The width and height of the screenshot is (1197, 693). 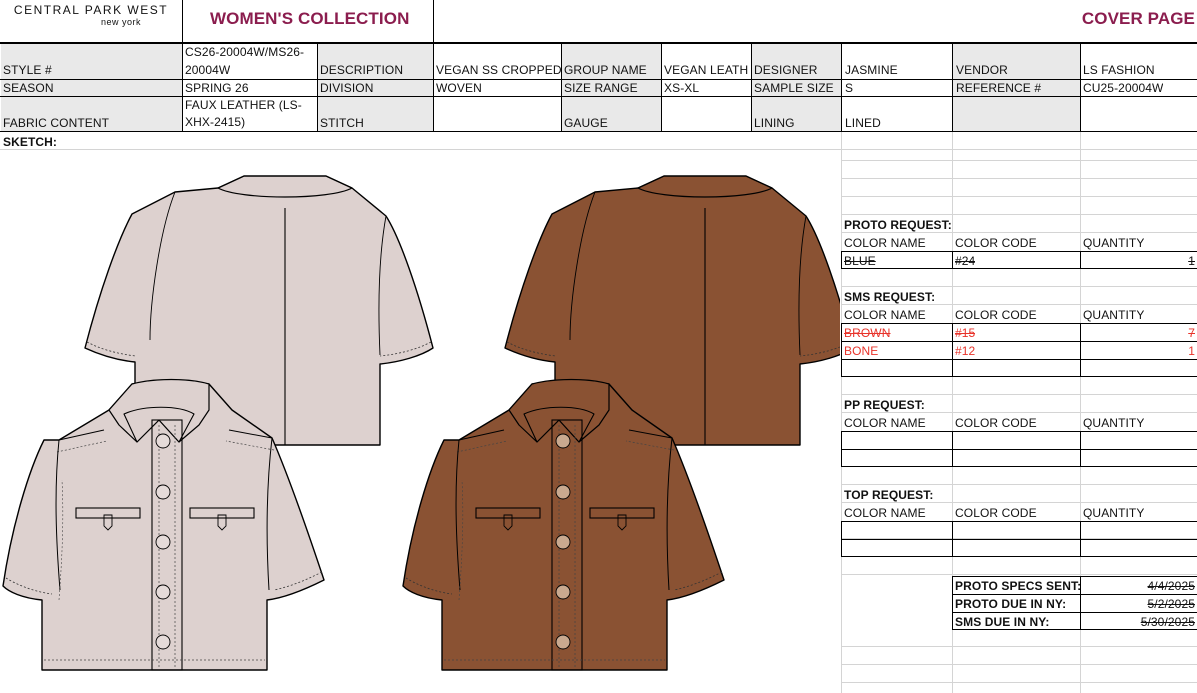 I want to click on collection-title: WOMEN'S COLLECTION, so click(x=310, y=18).